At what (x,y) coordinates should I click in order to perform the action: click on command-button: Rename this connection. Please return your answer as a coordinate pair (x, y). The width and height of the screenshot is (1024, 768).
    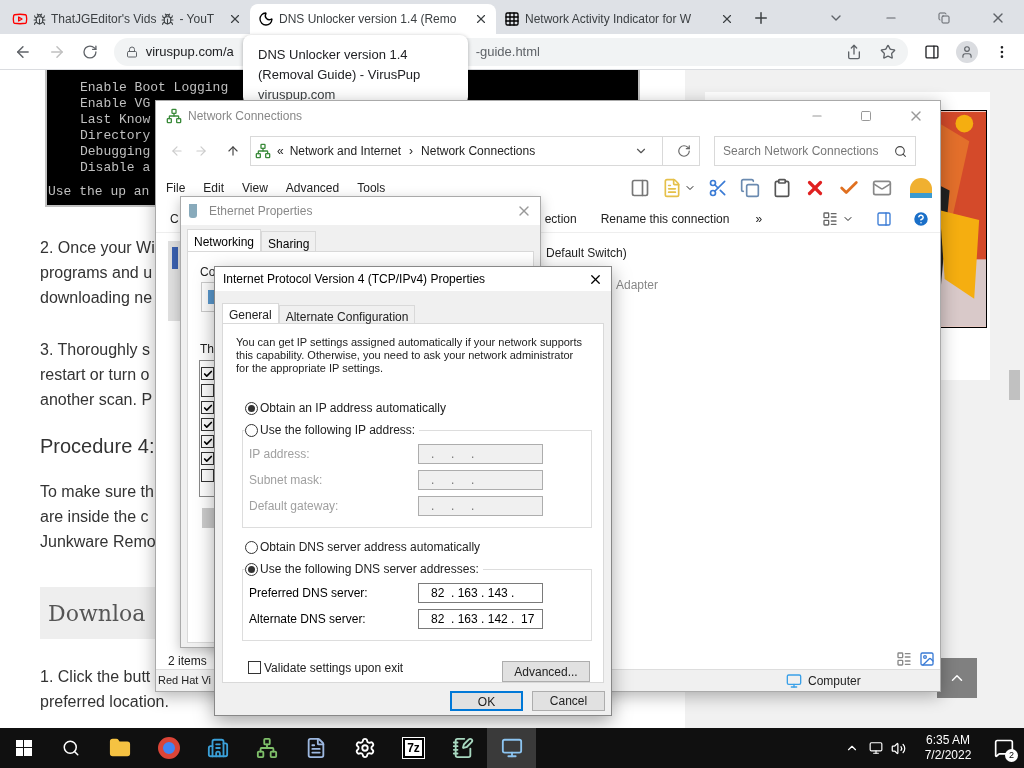
    Looking at the image, I should click on (665, 218).